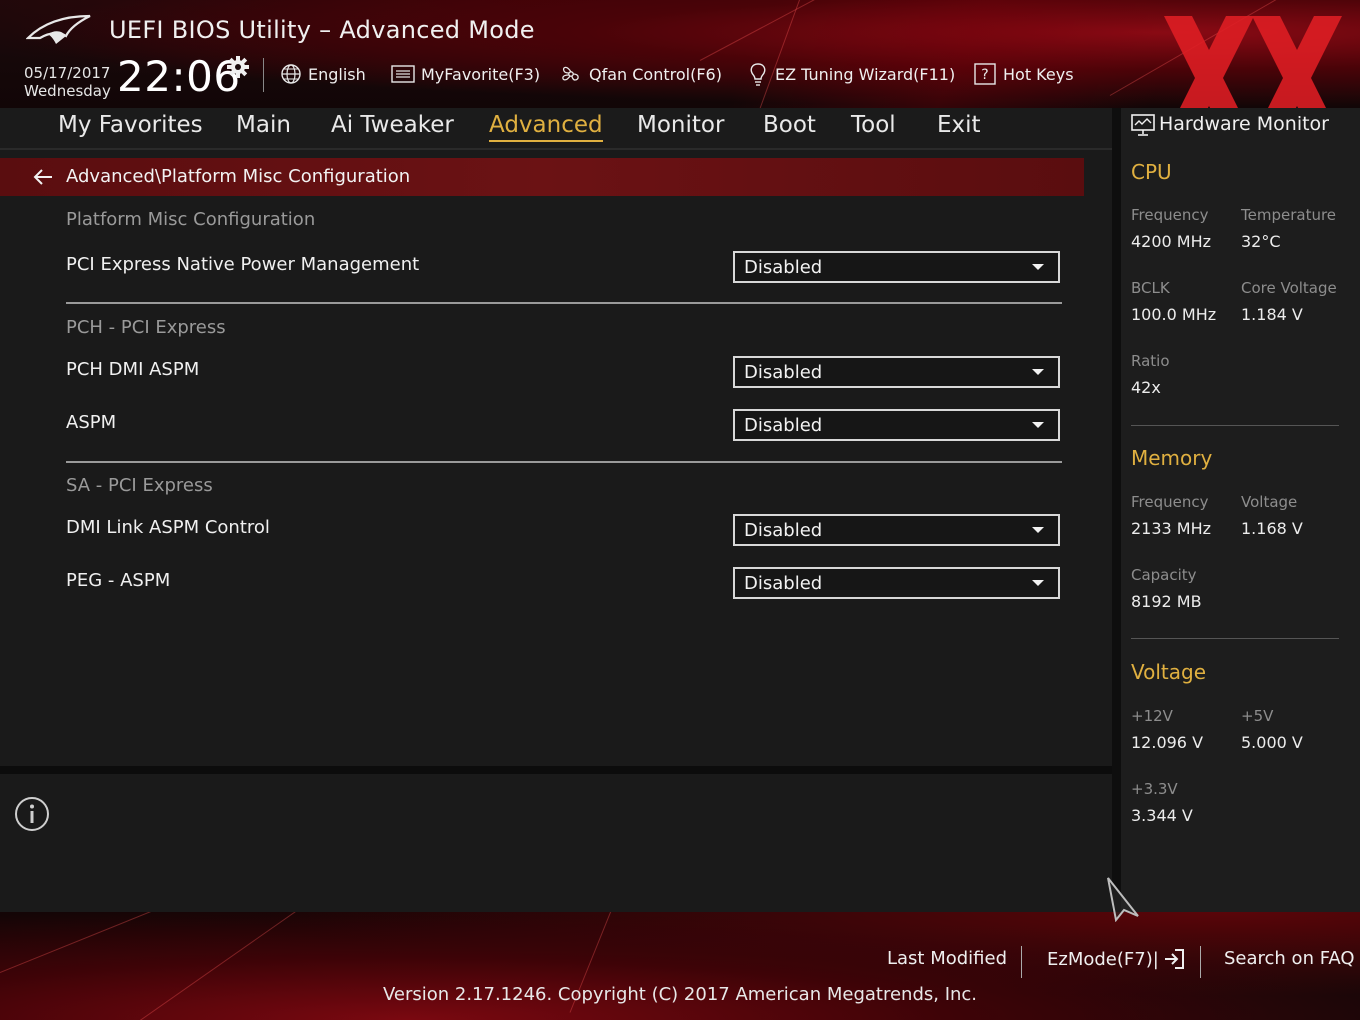 The image size is (1360, 1020). What do you see at coordinates (546, 127) in the screenshot?
I see `tab-advanced: Advanced` at bounding box center [546, 127].